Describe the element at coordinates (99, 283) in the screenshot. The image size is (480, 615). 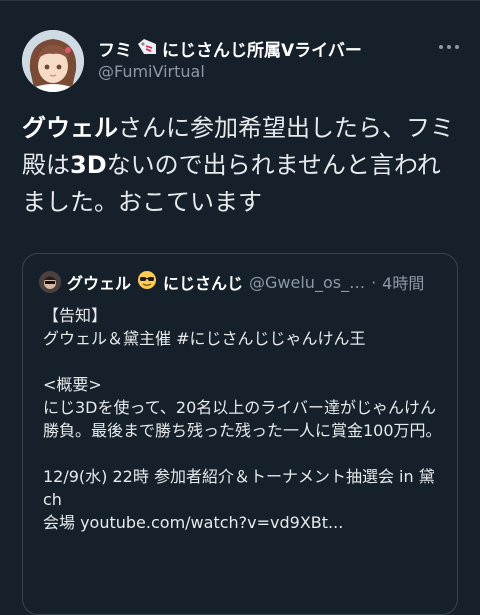
I see `quote-author-name-part1: グウェル` at that location.